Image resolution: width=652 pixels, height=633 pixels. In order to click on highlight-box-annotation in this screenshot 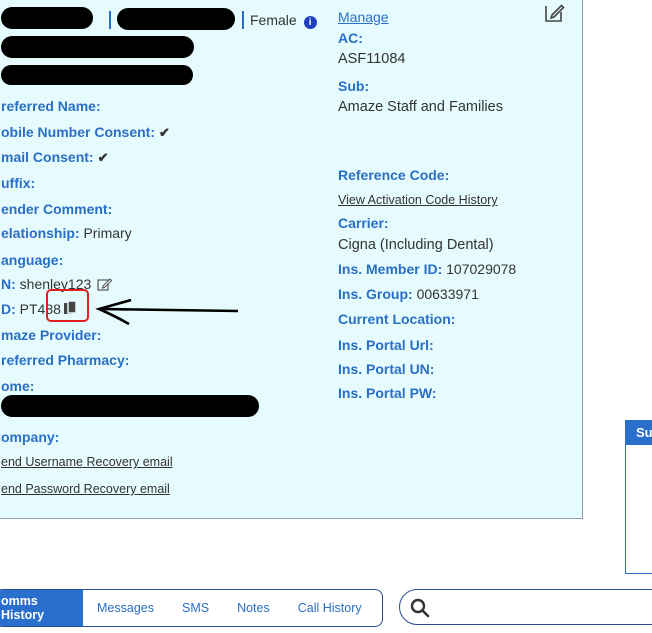, I will do `click(67, 305)`.